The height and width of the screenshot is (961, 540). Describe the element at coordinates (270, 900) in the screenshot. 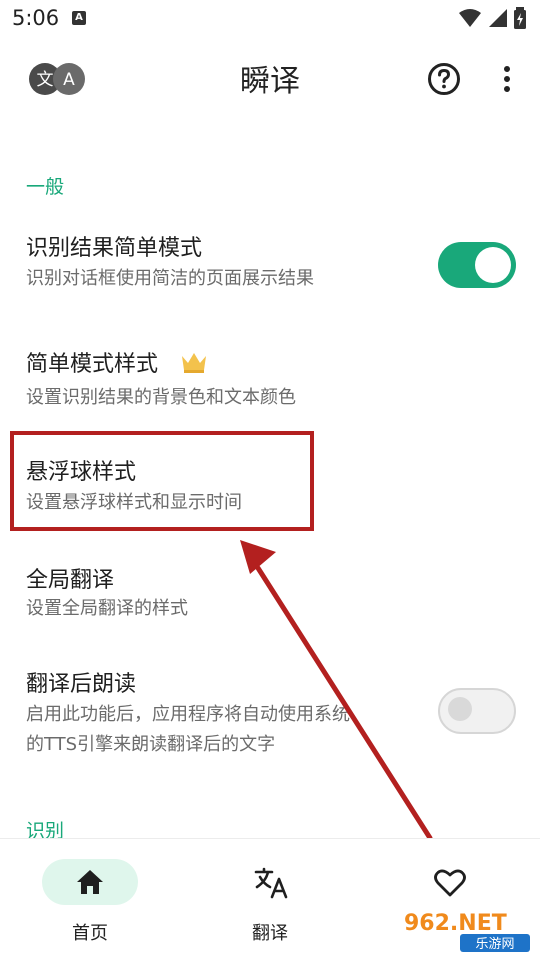

I see `nav-translate: 翻译` at that location.